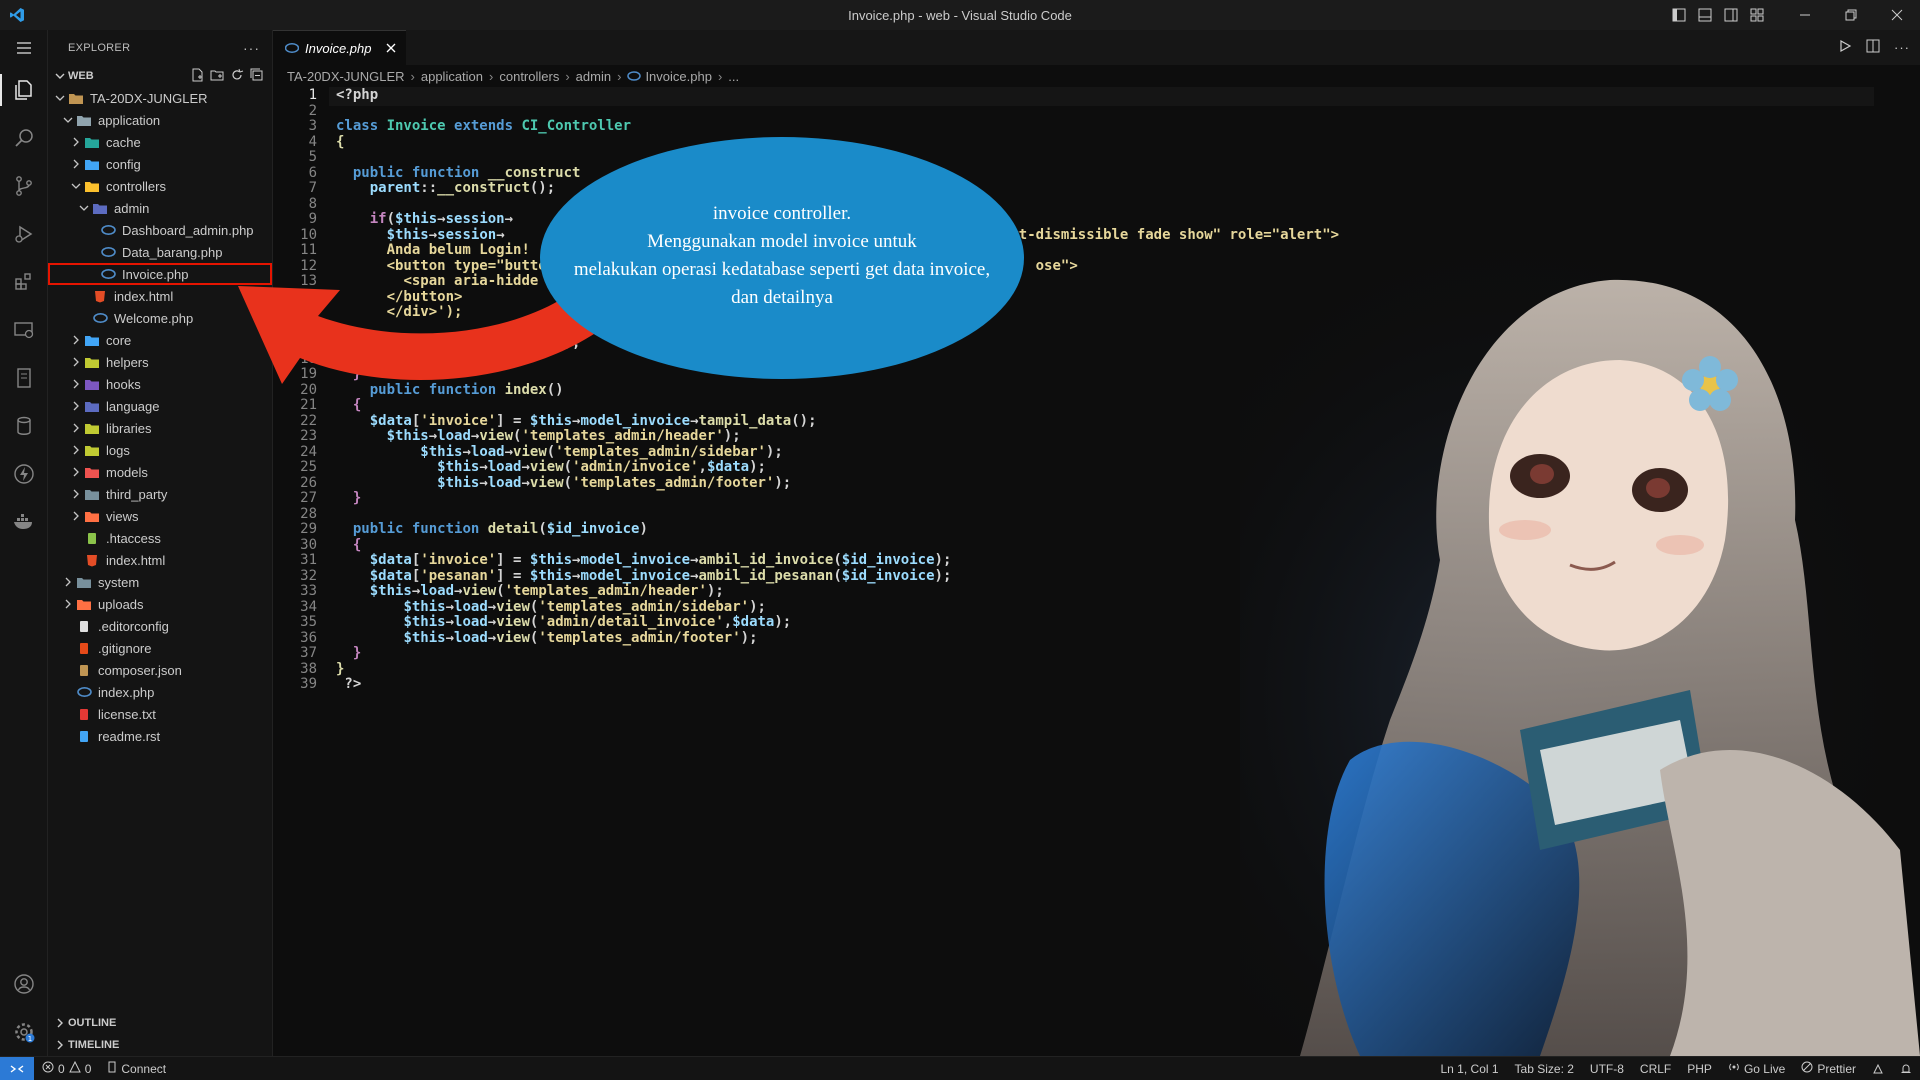  I want to click on tree-item: Dashboard_admin.php, so click(160, 230).